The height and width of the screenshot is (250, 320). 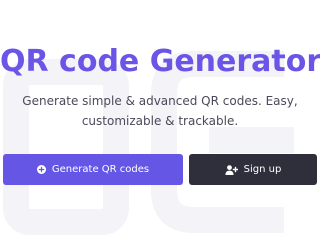 I want to click on page-title: QR code Generator, so click(x=160, y=61).